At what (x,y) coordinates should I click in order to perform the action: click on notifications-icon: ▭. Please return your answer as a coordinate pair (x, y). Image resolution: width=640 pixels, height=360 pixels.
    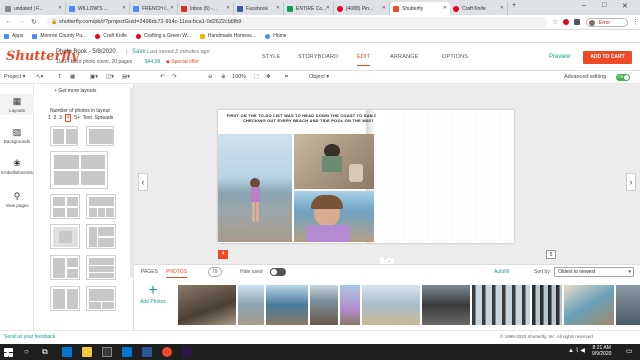
    Looking at the image, I should click on (629, 351).